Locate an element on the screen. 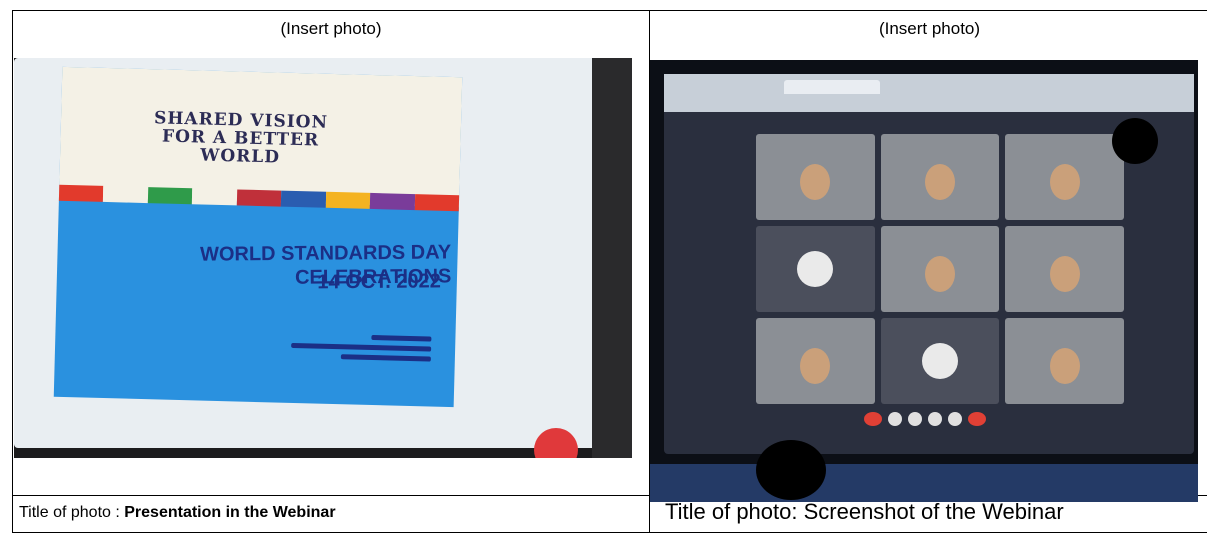 The image size is (1207, 533). camera-icon is located at coordinates (915, 419).